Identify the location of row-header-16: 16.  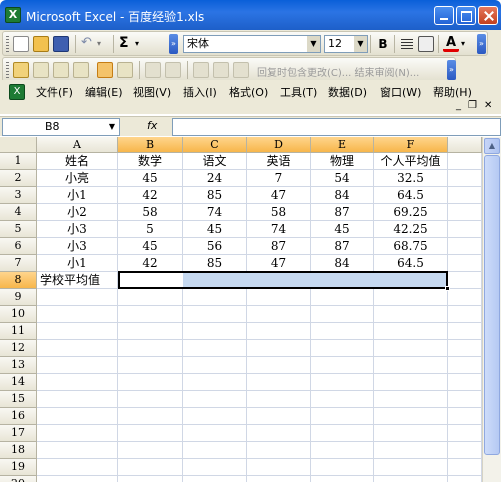
(18, 416).